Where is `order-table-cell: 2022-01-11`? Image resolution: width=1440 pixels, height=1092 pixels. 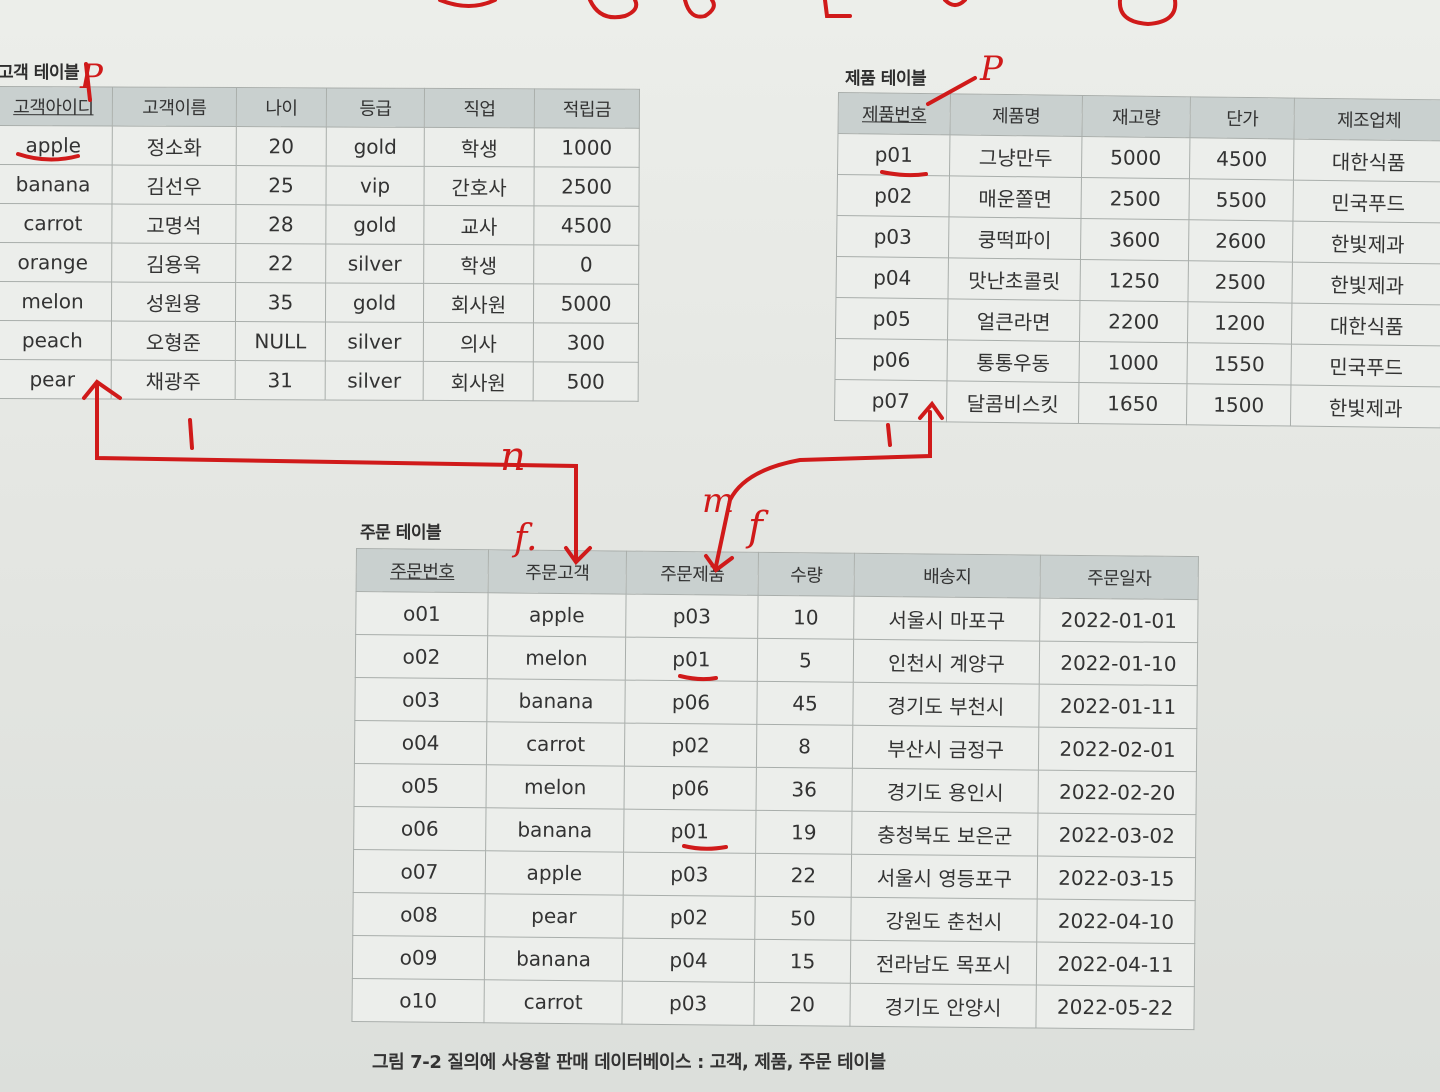 order-table-cell: 2022-01-11 is located at coordinates (1118, 706).